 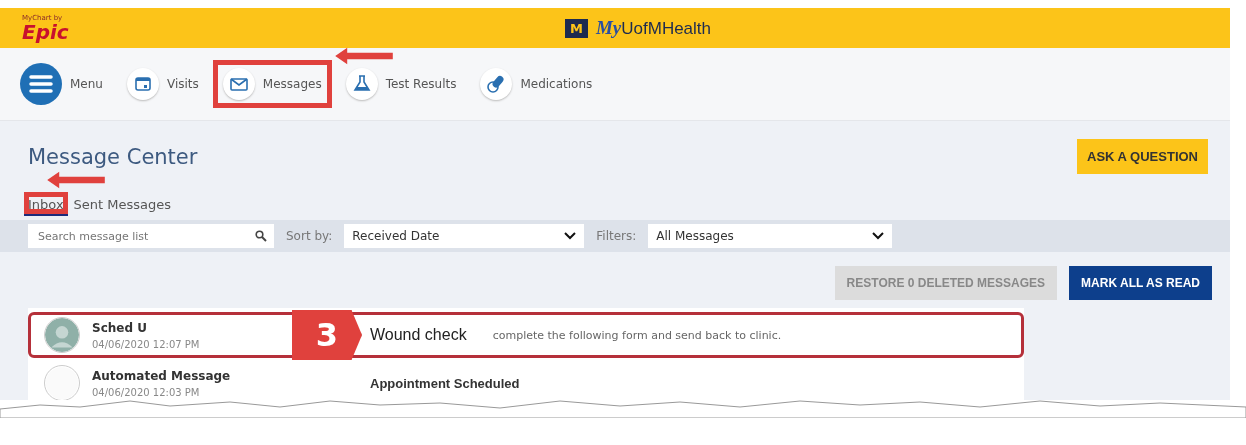 What do you see at coordinates (41, 84) in the screenshot?
I see `menu-icon` at bounding box center [41, 84].